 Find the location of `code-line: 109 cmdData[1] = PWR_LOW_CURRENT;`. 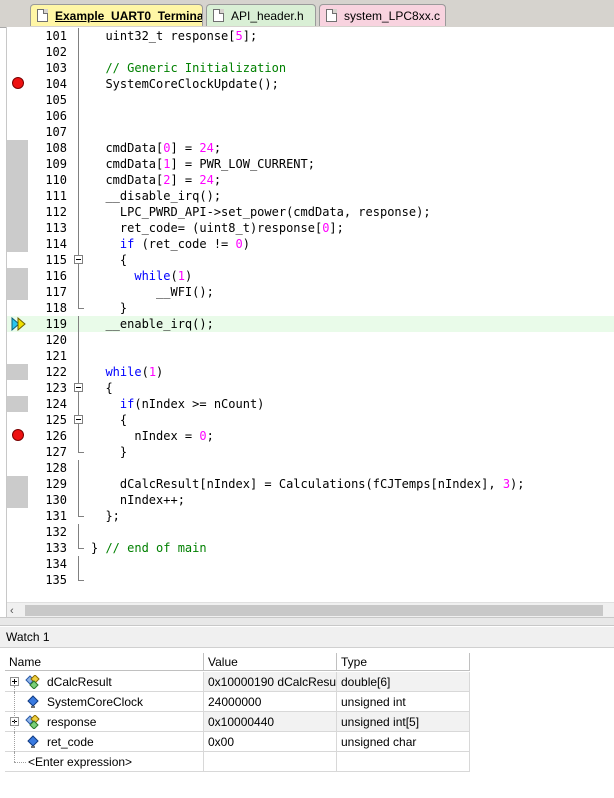

code-line: 109 cmdData[1] = PWR_LOW_CURRENT; is located at coordinates (310, 164).